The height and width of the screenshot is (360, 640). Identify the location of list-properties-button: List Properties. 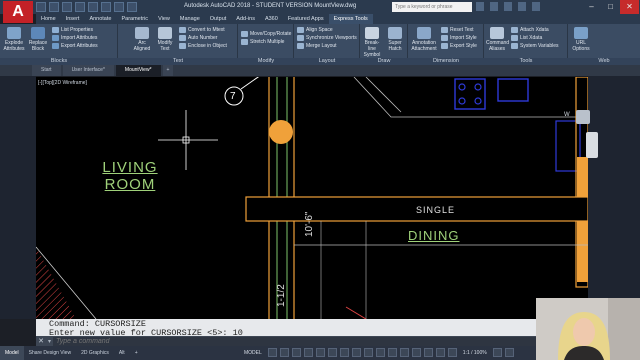
(75, 30).